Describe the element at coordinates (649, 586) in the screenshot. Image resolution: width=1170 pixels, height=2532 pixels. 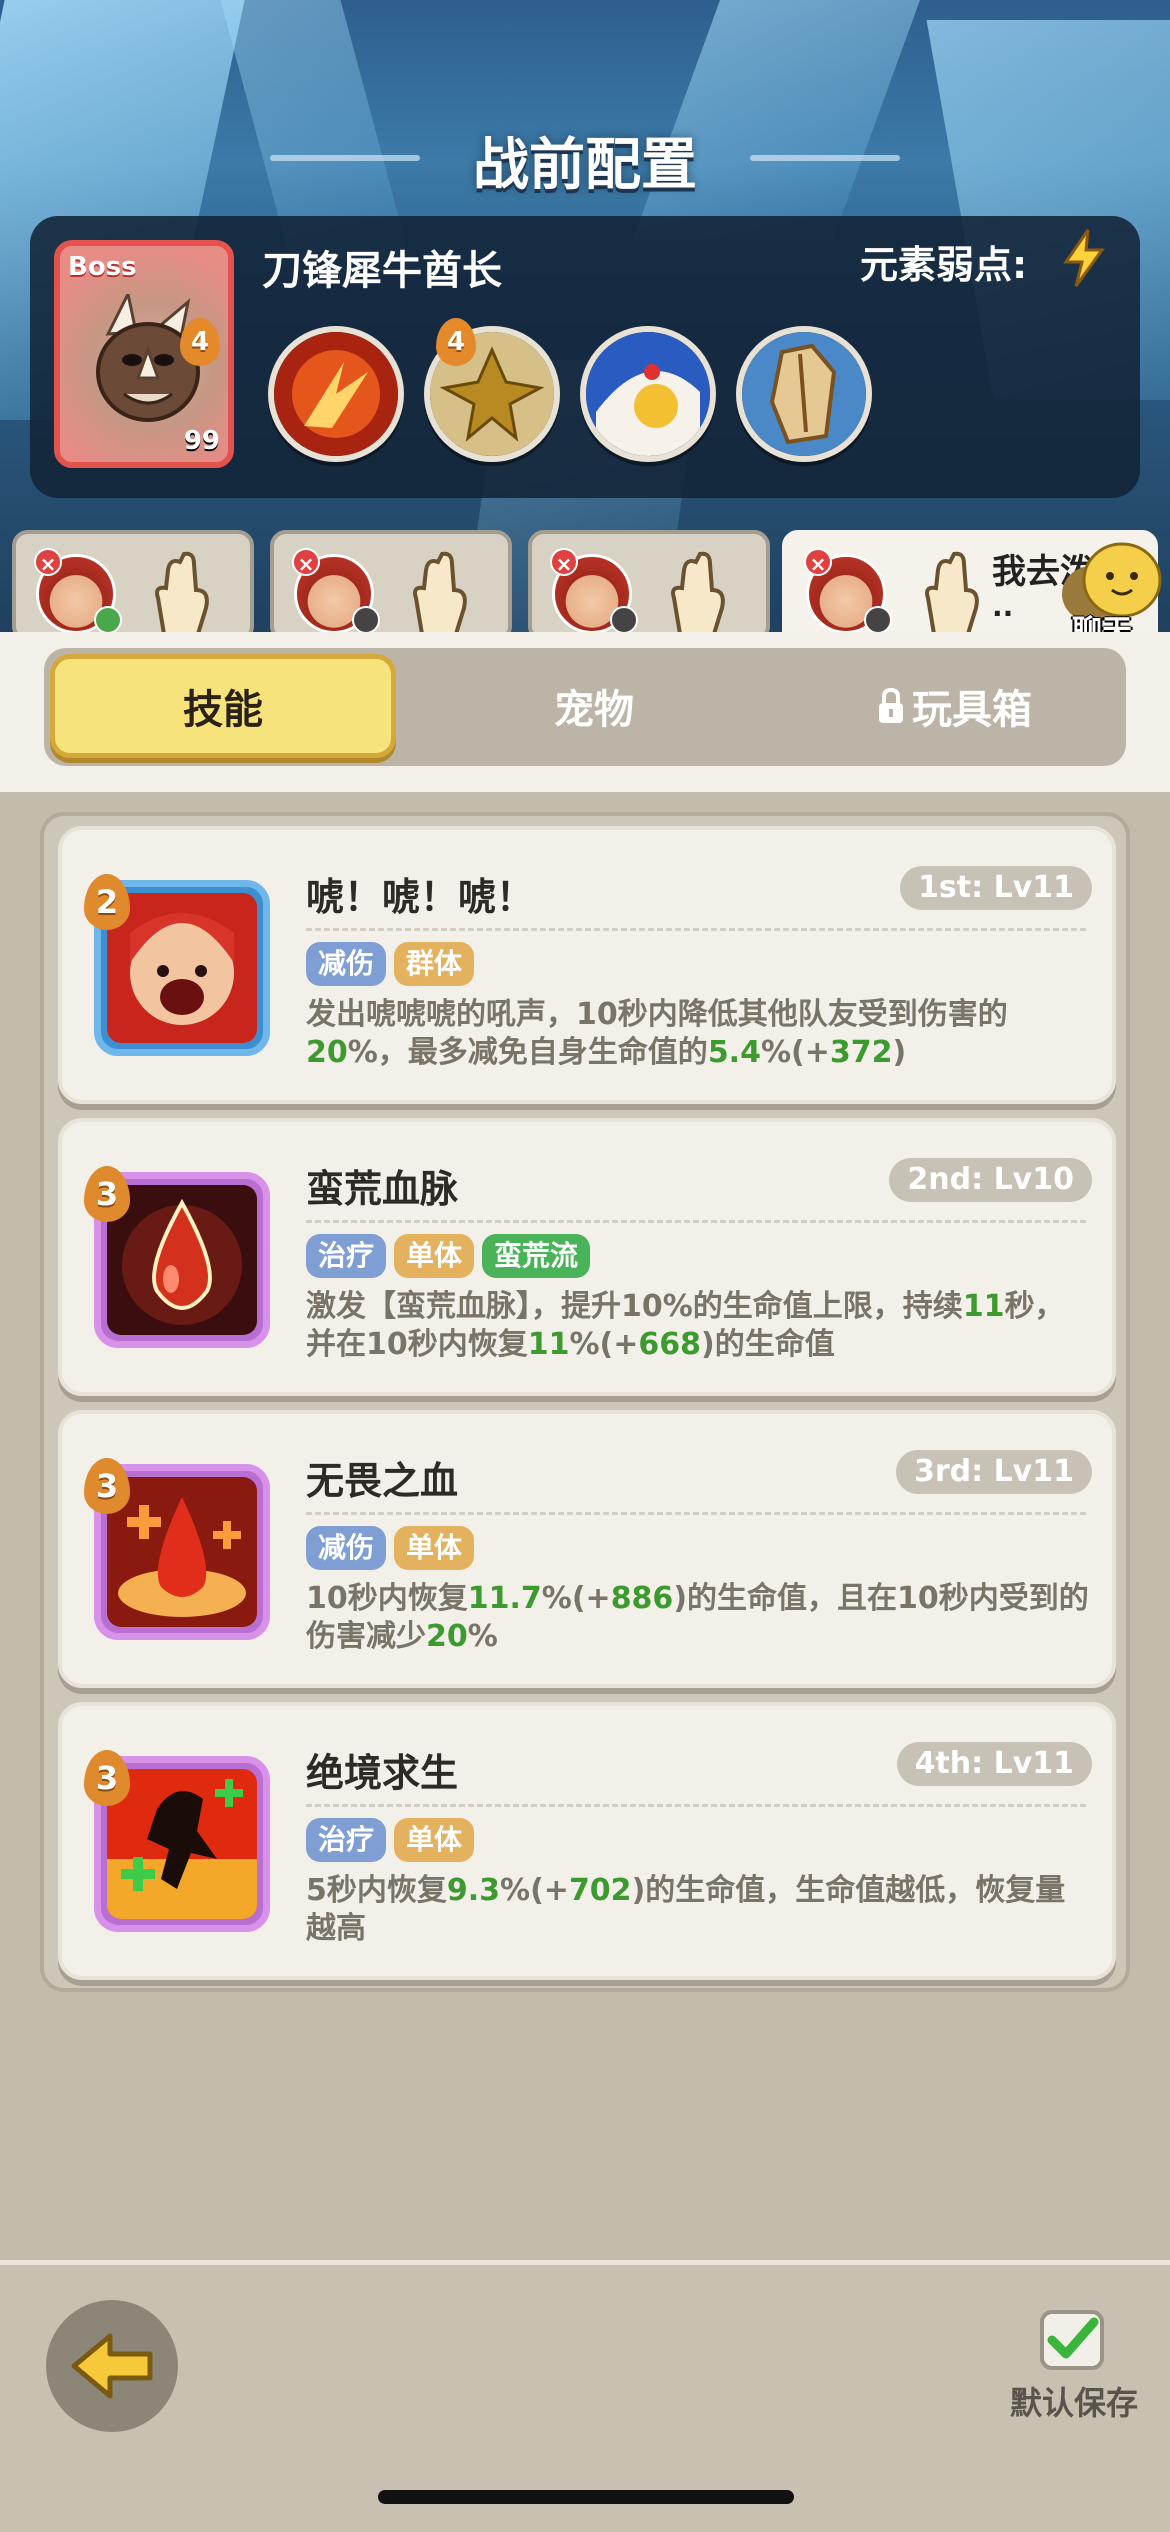
I see `party-slot-3: ×` at that location.